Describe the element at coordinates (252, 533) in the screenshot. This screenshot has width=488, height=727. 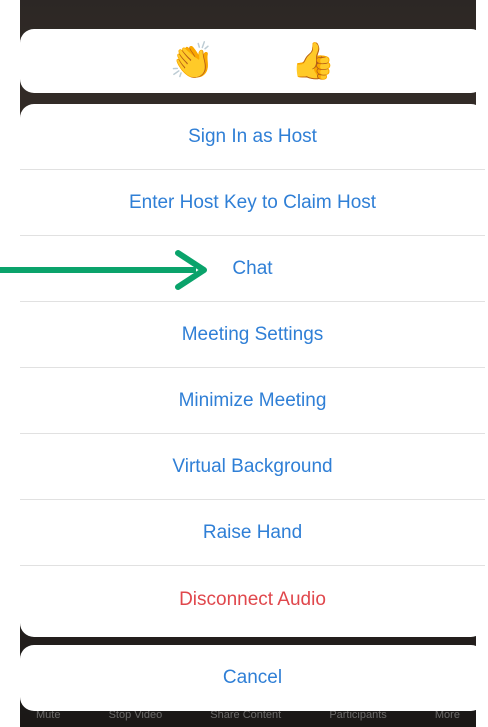
I see `raise-hand-button: Raise Hand` at that location.